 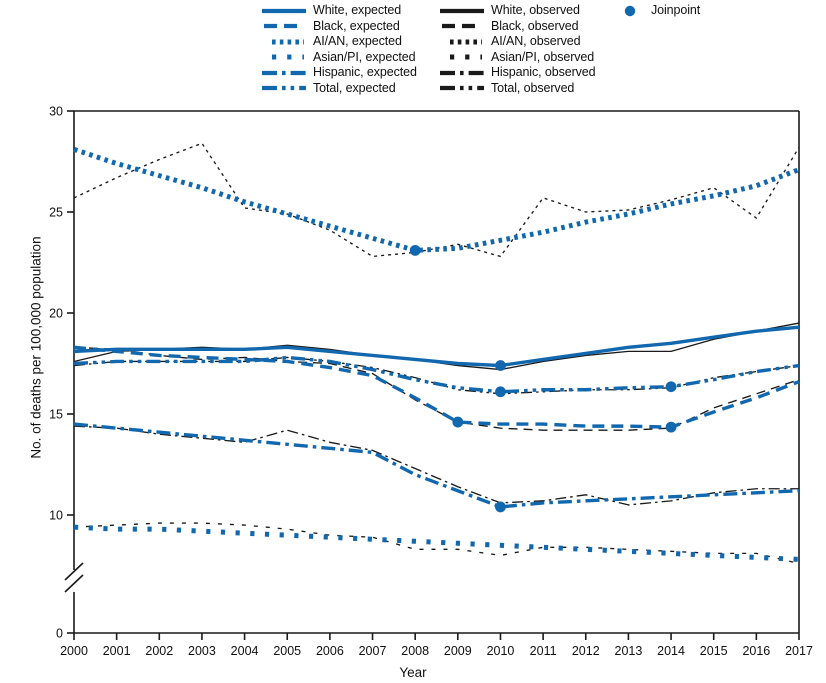 What do you see at coordinates (56, 415) in the screenshot?
I see `y-tick-label: 15` at bounding box center [56, 415].